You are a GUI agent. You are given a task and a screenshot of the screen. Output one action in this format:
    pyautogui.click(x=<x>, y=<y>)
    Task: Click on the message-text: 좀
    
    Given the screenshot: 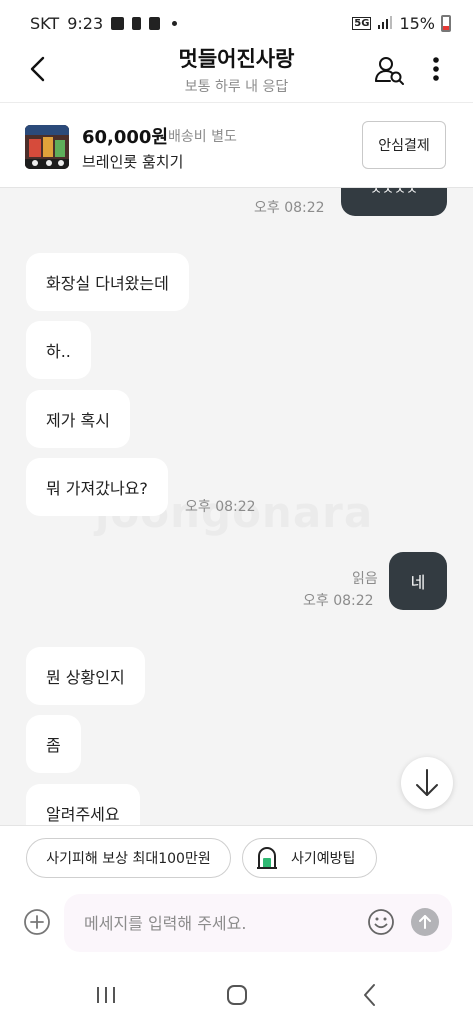 What is the action you would take?
    pyautogui.click(x=53, y=745)
    